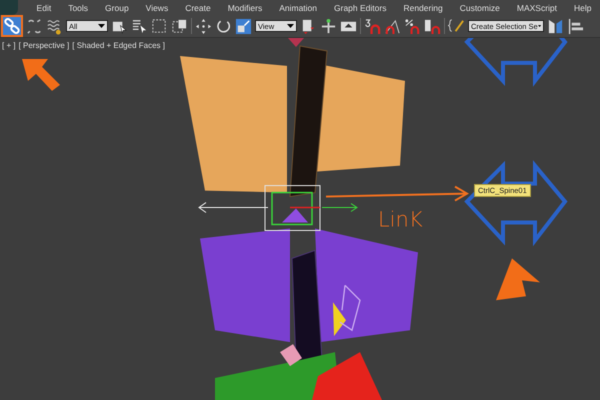 Image resolution: width=600 pixels, height=400 pixels. What do you see at coordinates (139, 26) in the screenshot?
I see `select-by-name-icon` at bounding box center [139, 26].